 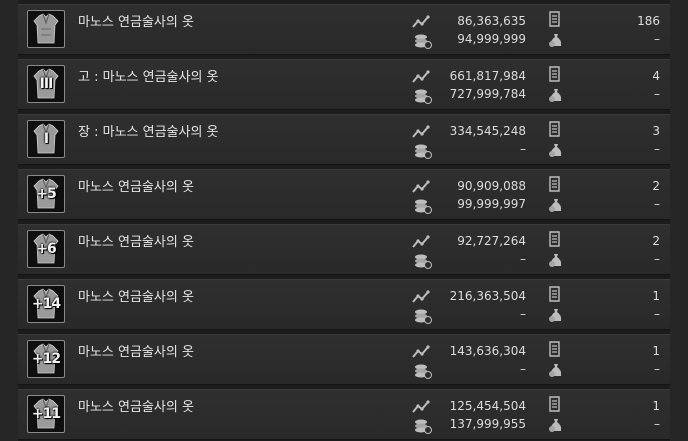 What do you see at coordinates (679, 220) in the screenshot?
I see `right-edge` at bounding box center [679, 220].